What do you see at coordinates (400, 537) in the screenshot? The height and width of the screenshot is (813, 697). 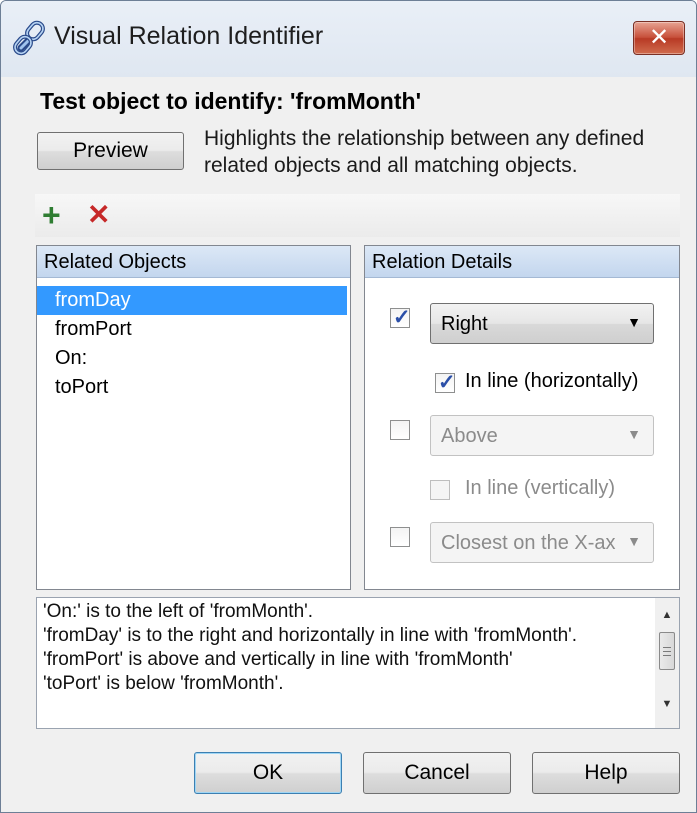 I see `closest-relation-checkbox` at bounding box center [400, 537].